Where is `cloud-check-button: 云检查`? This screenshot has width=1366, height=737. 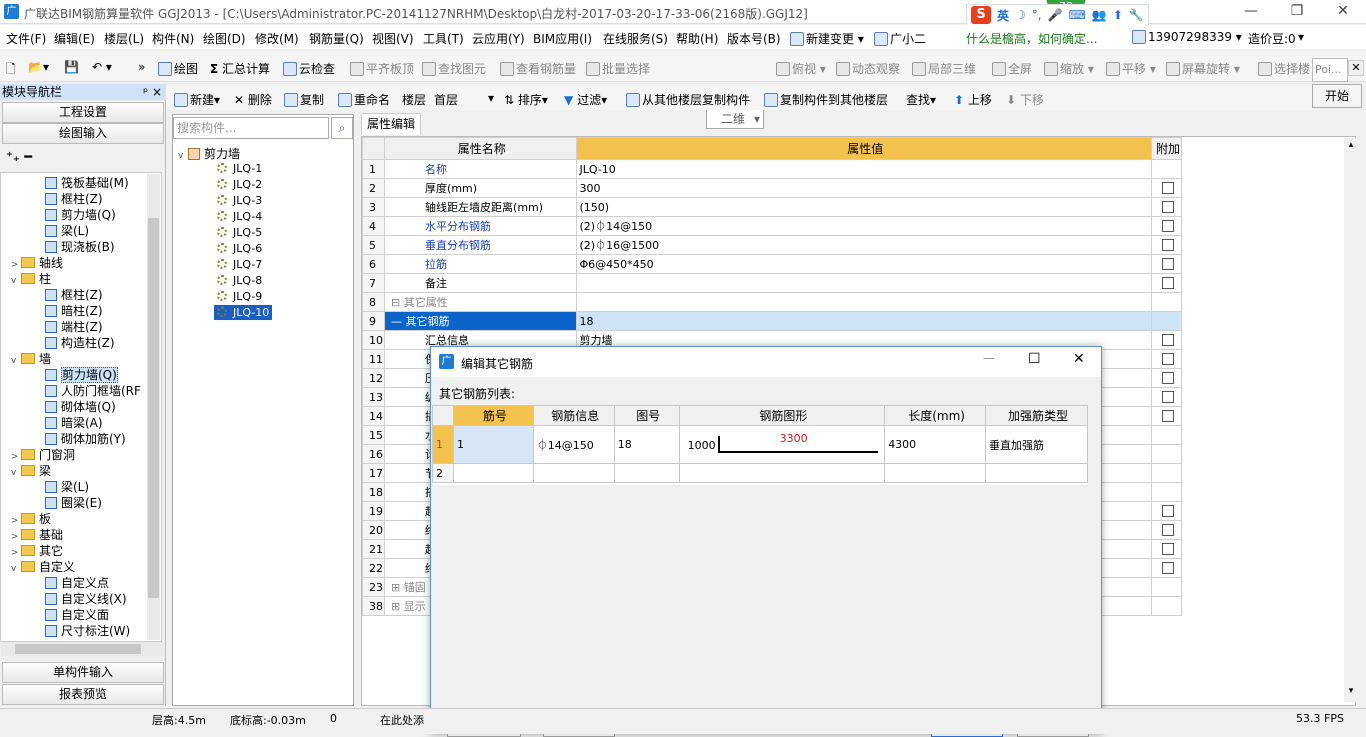 cloud-check-button: 云检查 is located at coordinates (309, 68).